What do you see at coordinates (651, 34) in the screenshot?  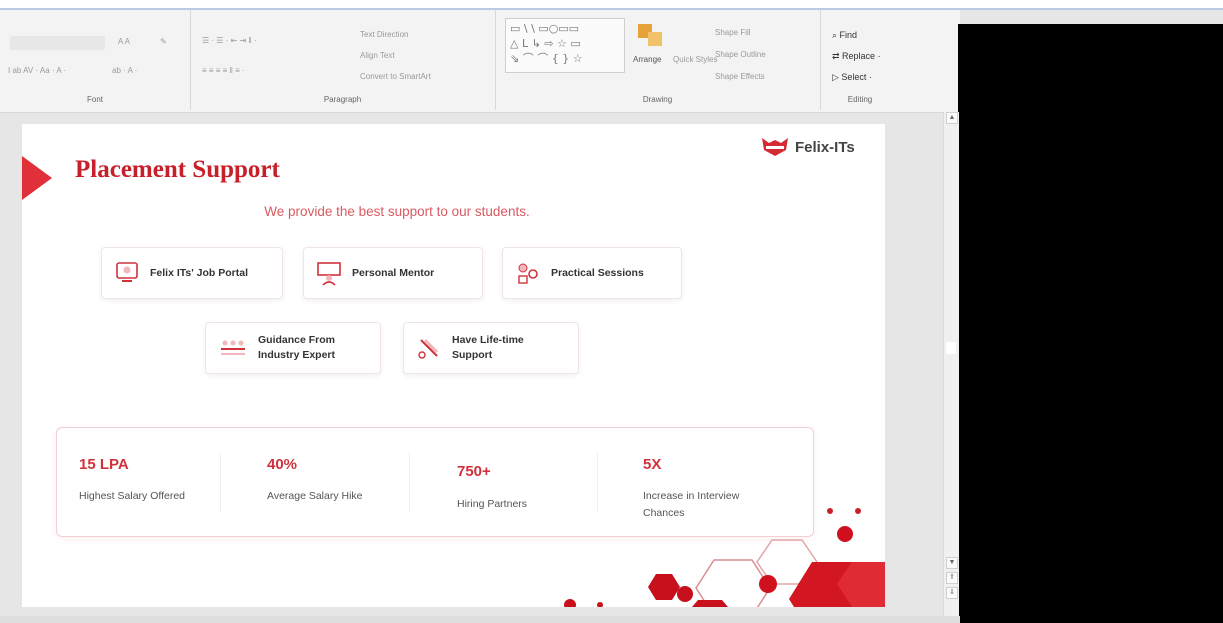 I see `arrange-icon` at bounding box center [651, 34].